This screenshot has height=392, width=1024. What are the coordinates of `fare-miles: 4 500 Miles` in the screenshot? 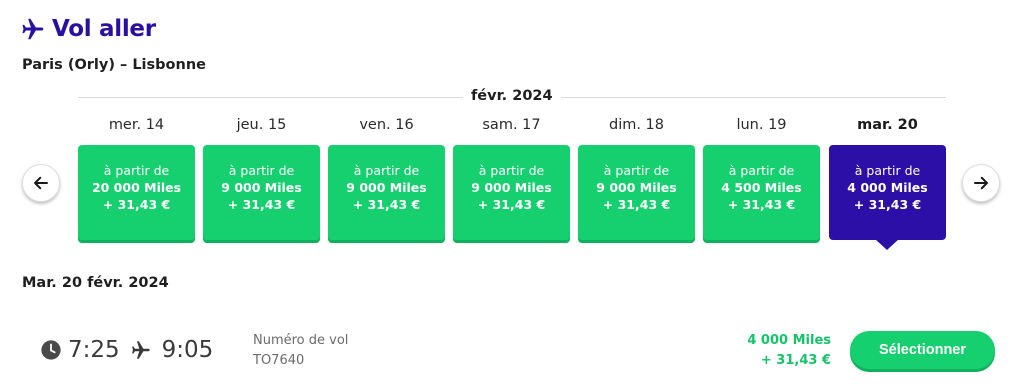 It's located at (761, 187).